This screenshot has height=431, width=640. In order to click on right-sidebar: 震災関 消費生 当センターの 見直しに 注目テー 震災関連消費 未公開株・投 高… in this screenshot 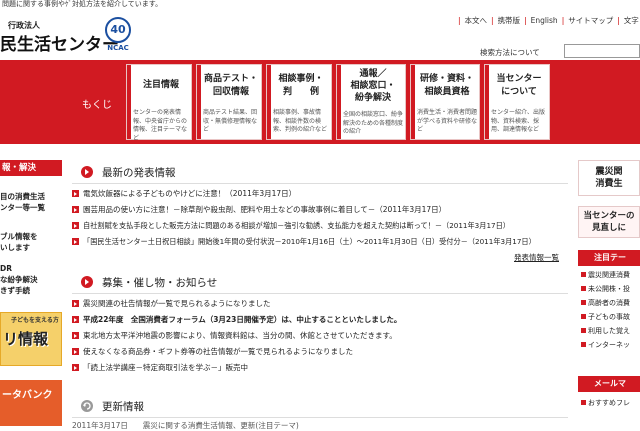, I will do `click(609, 293)`.